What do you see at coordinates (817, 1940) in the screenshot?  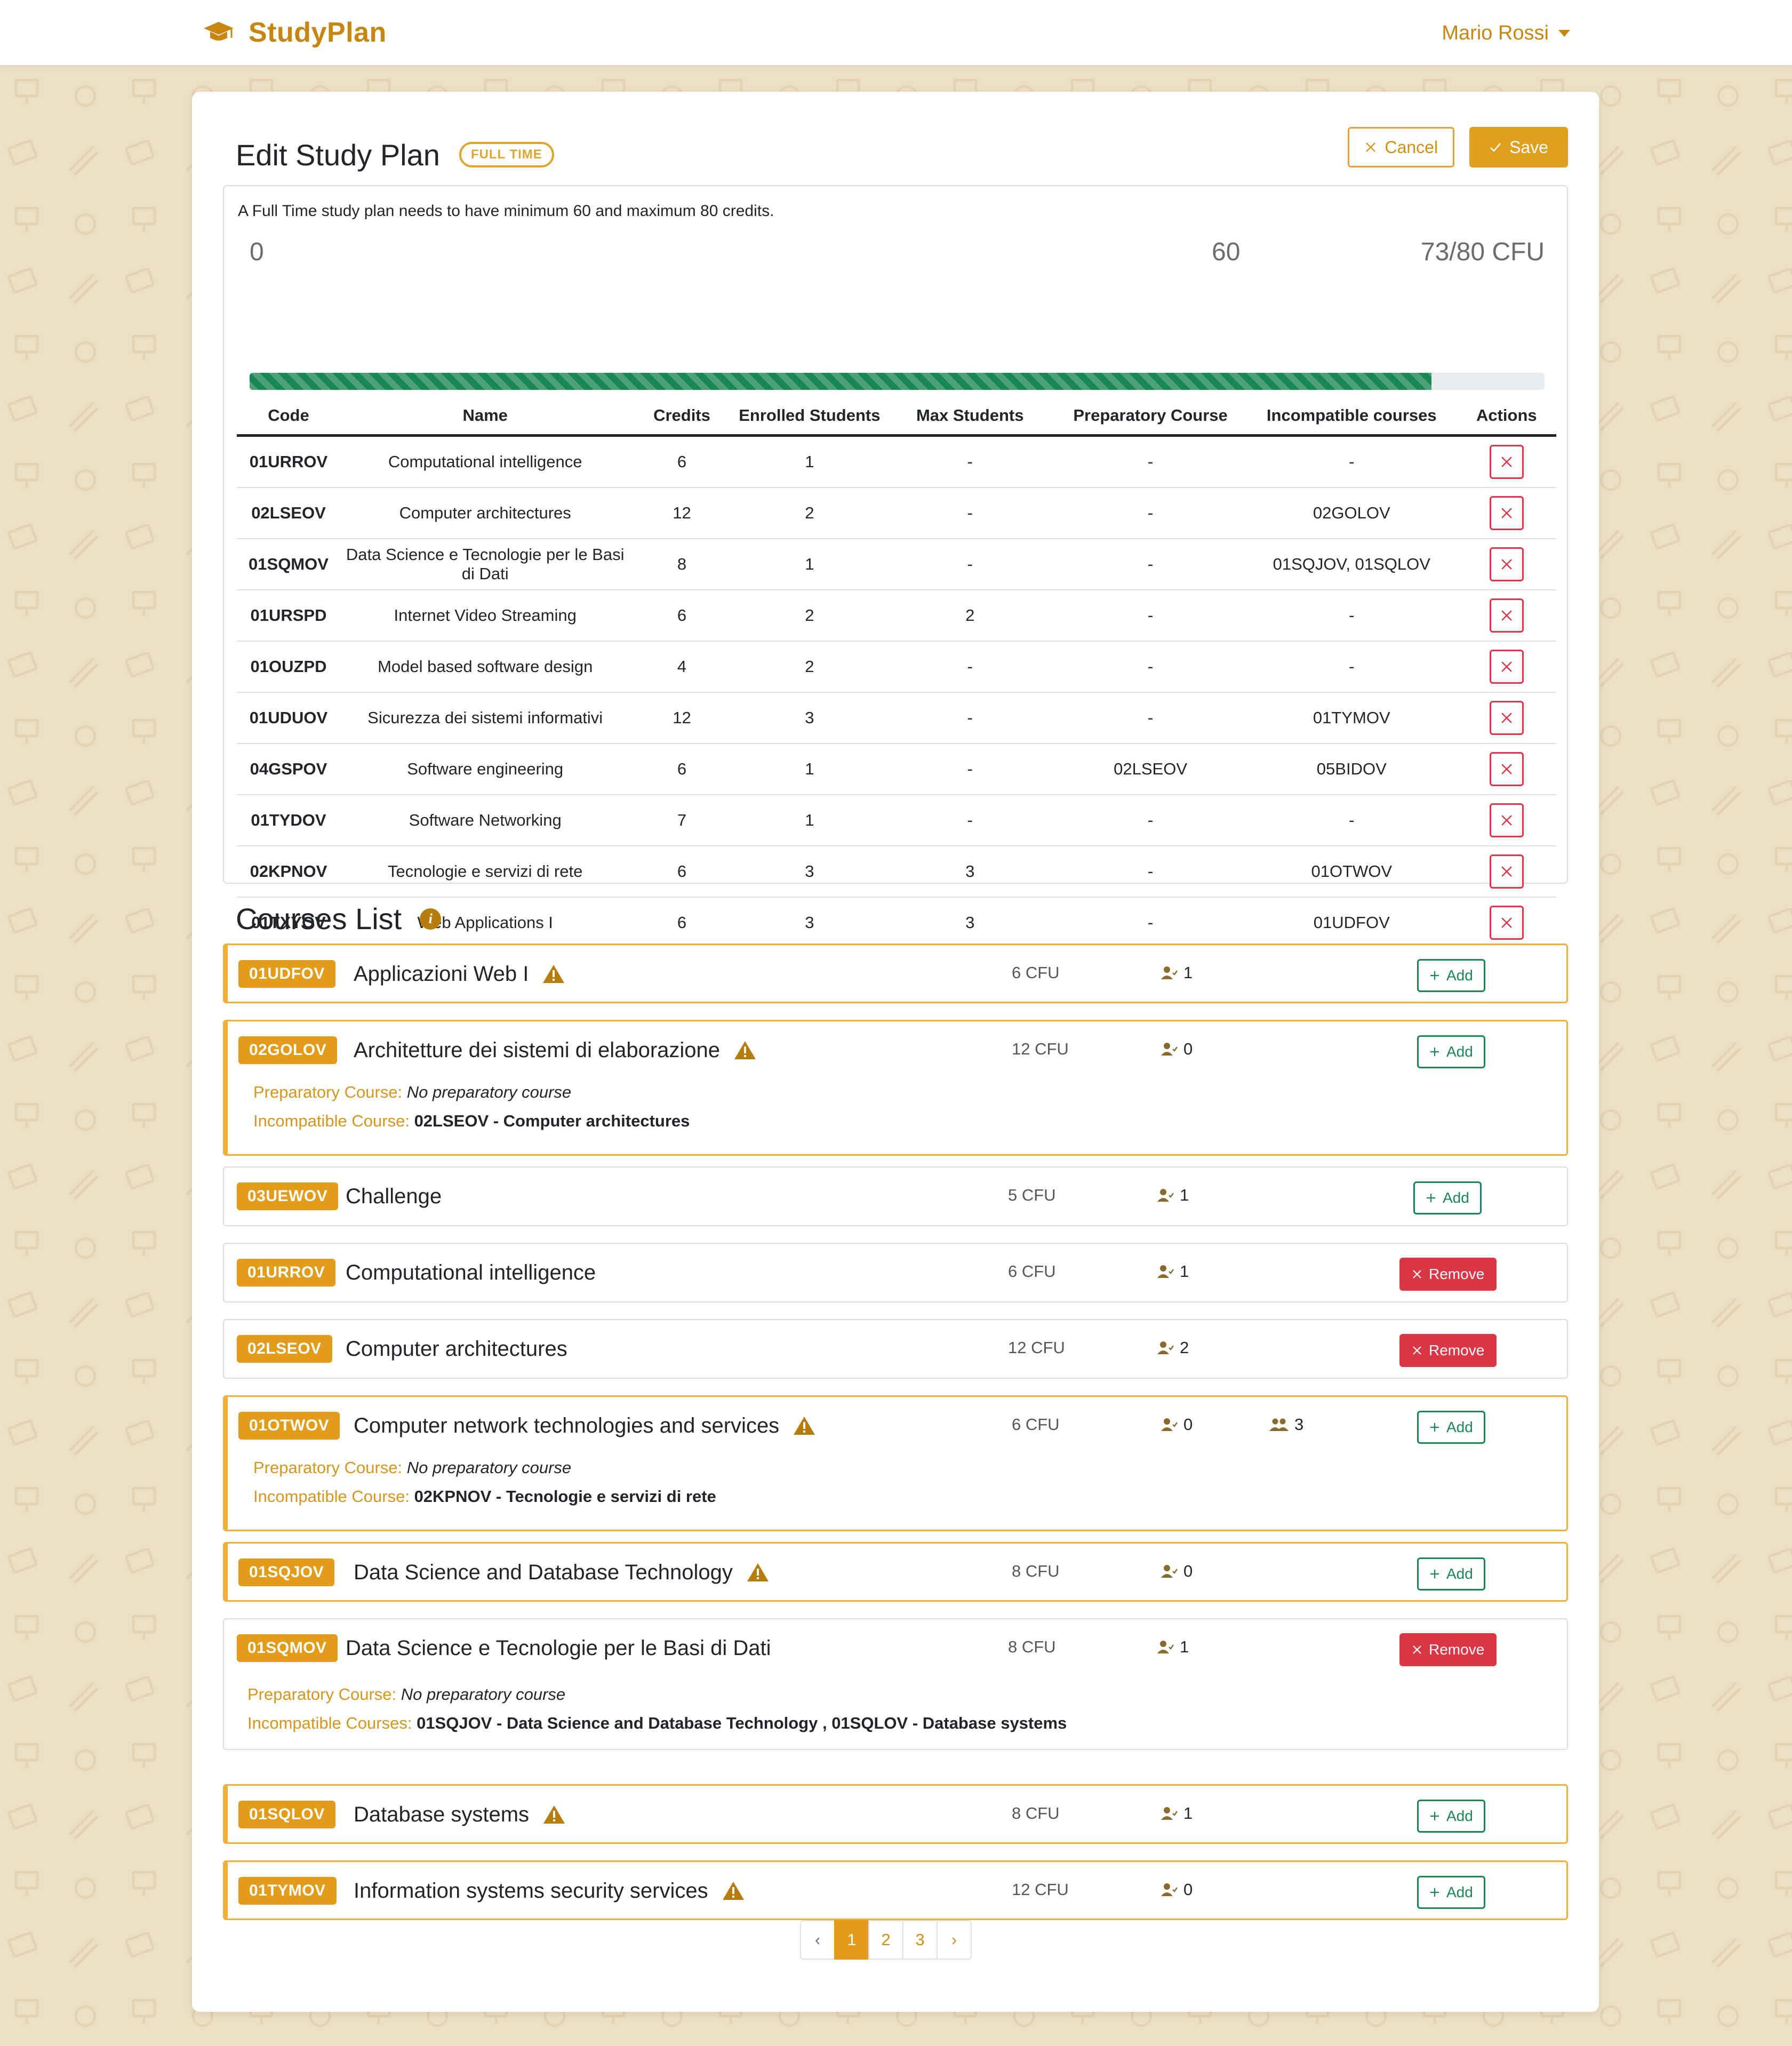 I see `pagination-prev: ‹` at bounding box center [817, 1940].